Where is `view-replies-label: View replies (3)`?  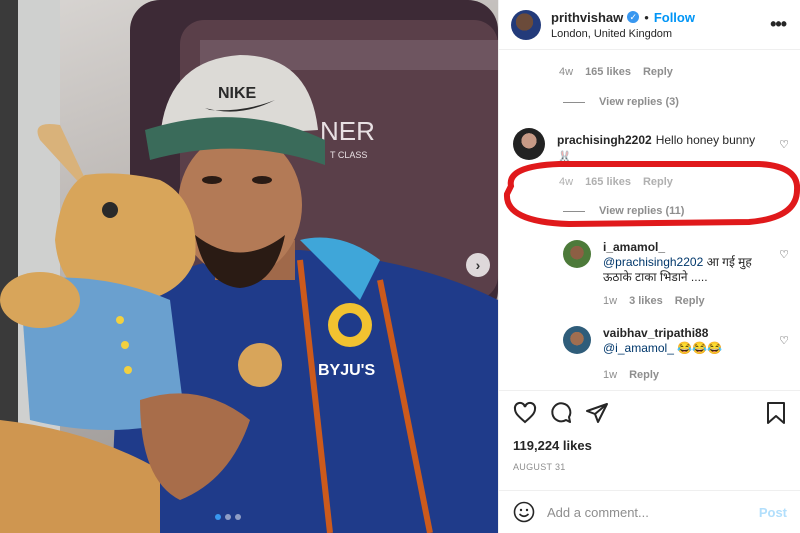
view-replies-label: View replies (3) is located at coordinates (639, 102).